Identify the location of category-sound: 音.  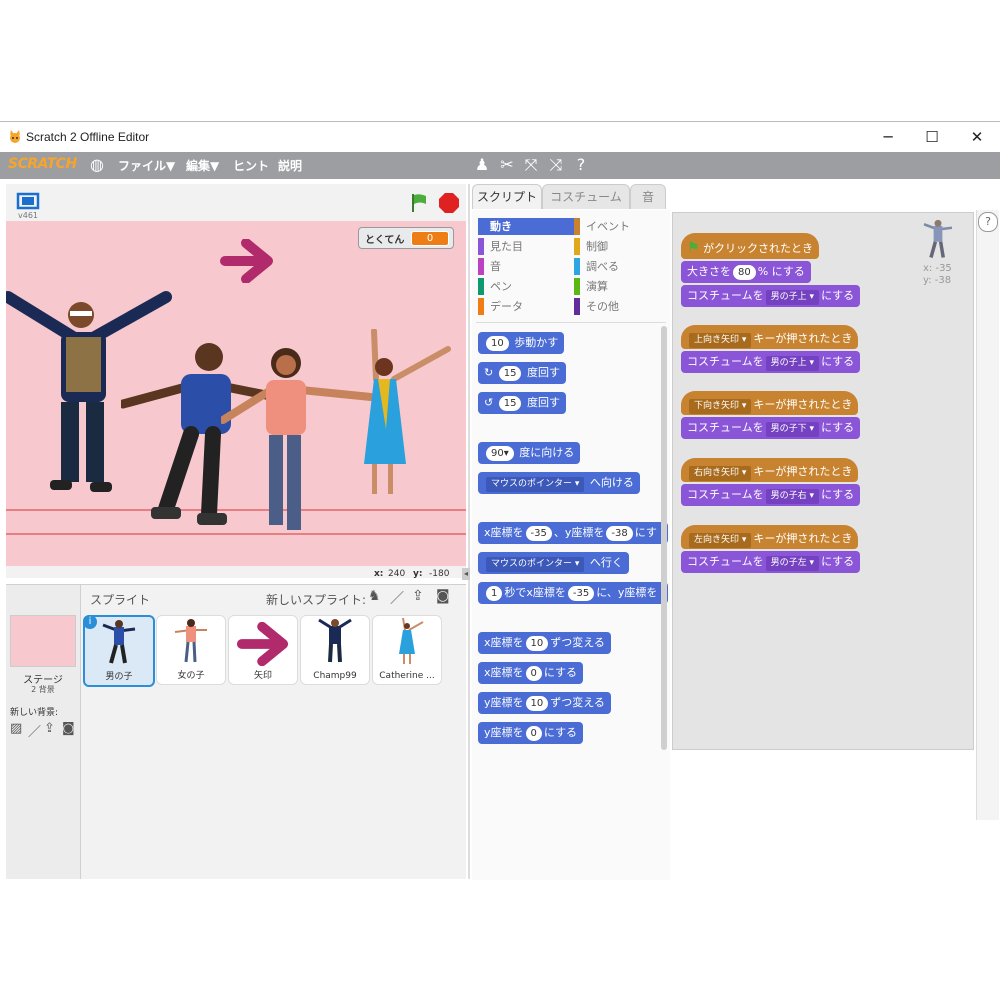
(527, 266).